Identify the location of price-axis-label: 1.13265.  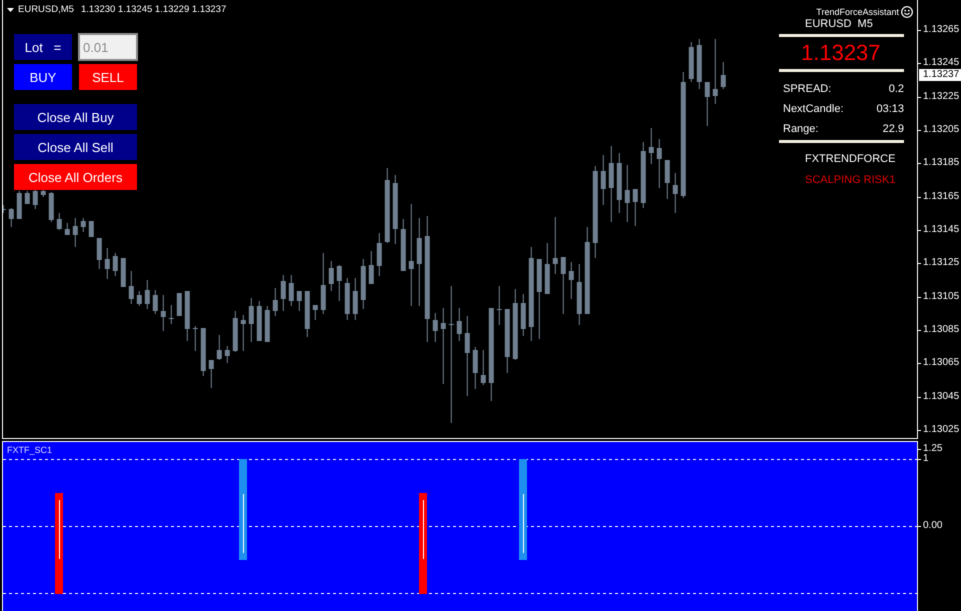
(939, 30).